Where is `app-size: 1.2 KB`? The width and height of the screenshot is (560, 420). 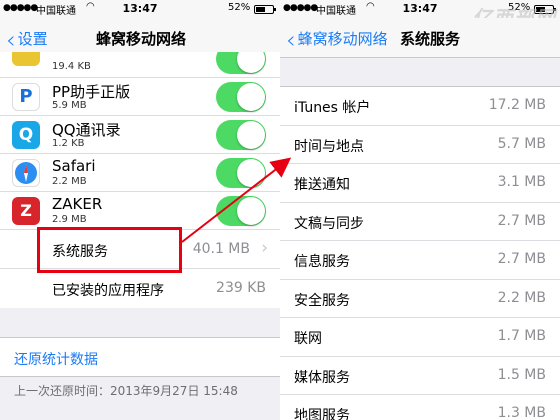
app-size: 1.2 KB is located at coordinates (68, 143).